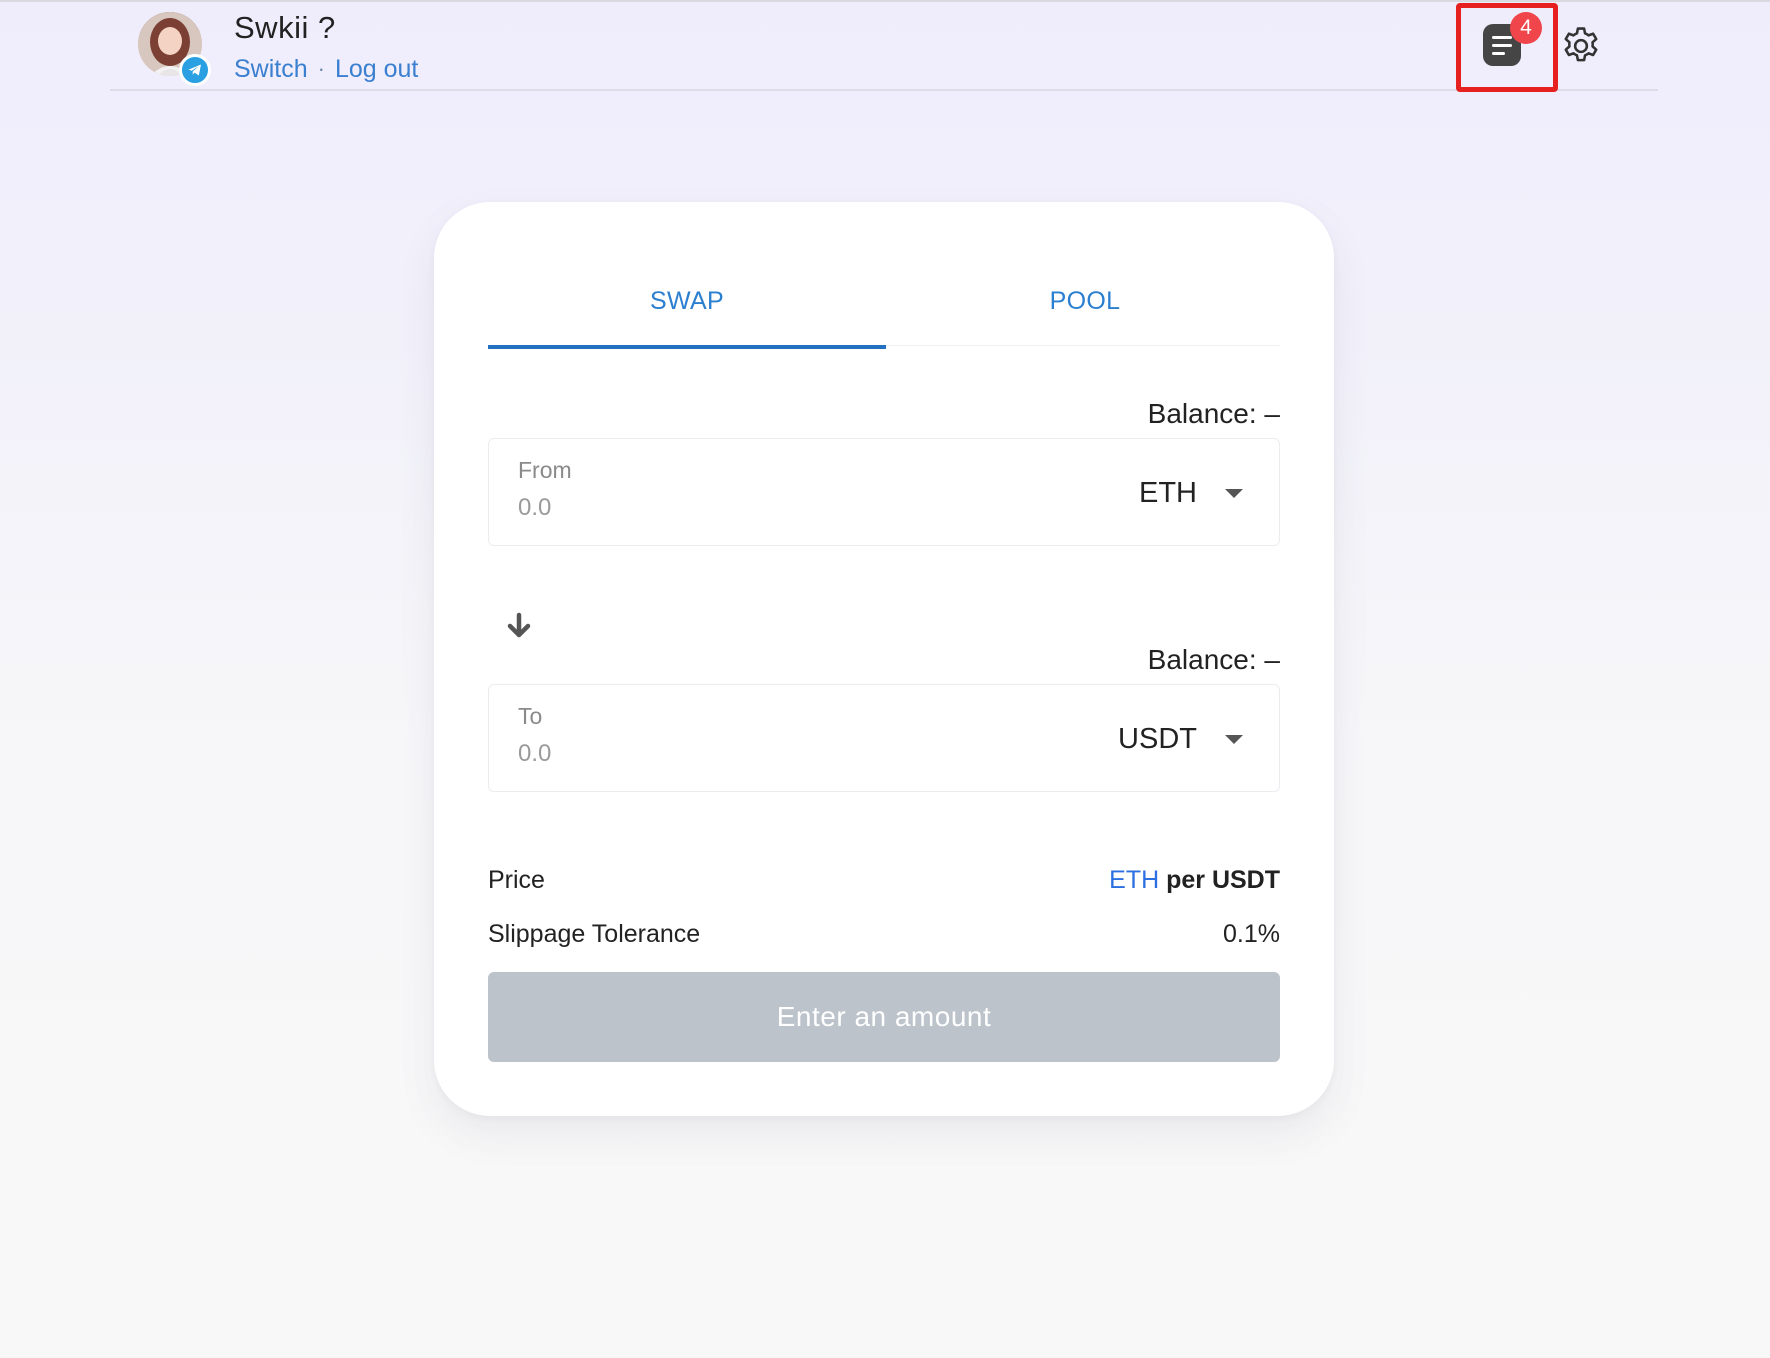 This screenshot has width=1770, height=1358. What do you see at coordinates (1168, 492) in the screenshot?
I see `from-token-label: ETH` at bounding box center [1168, 492].